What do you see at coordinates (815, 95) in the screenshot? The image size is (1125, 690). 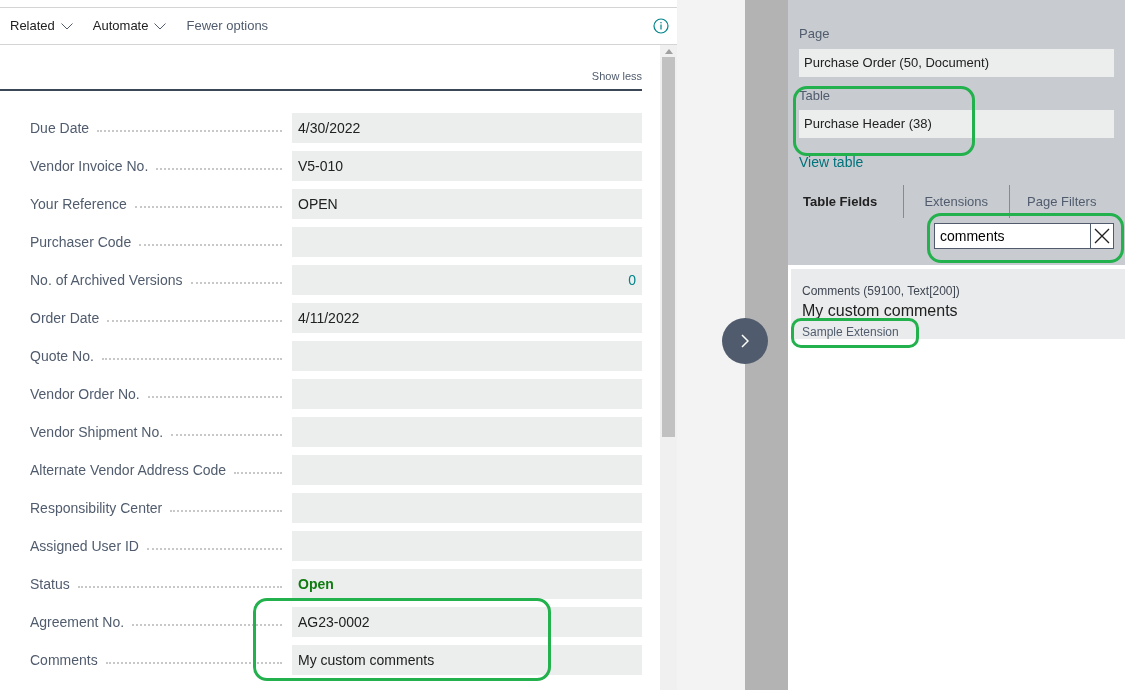 I see `table-label: Table` at bounding box center [815, 95].